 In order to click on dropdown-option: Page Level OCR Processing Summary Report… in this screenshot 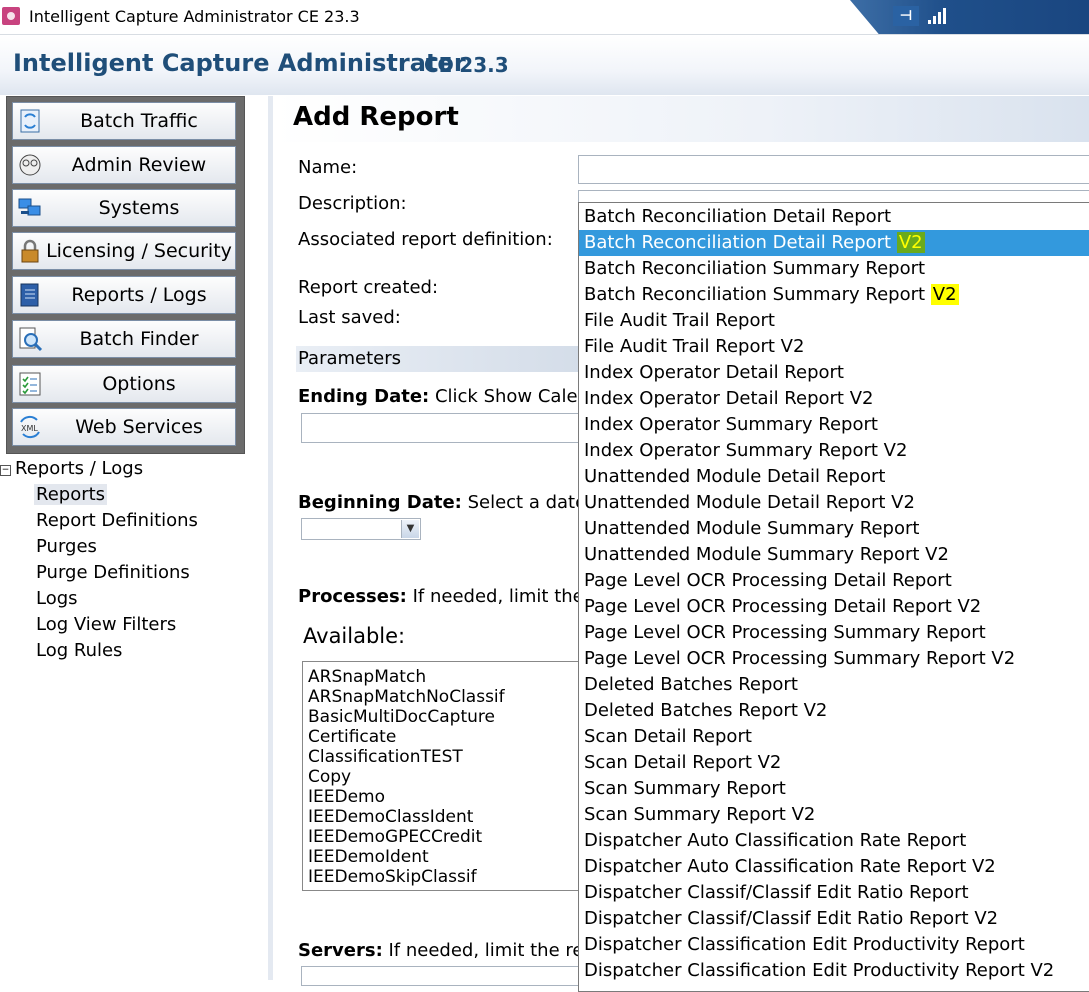, I will do `click(834, 659)`.